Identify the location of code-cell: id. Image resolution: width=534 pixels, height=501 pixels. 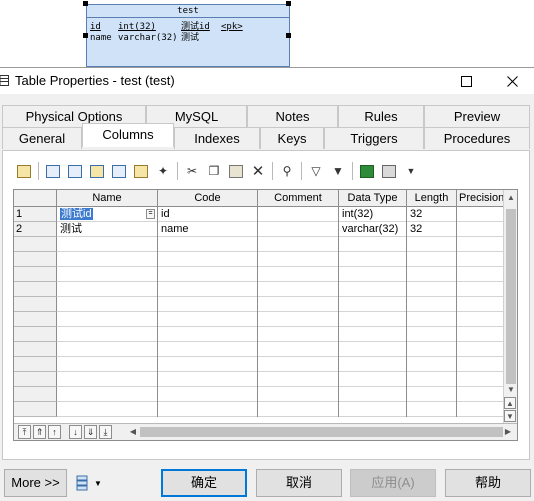
(208, 214).